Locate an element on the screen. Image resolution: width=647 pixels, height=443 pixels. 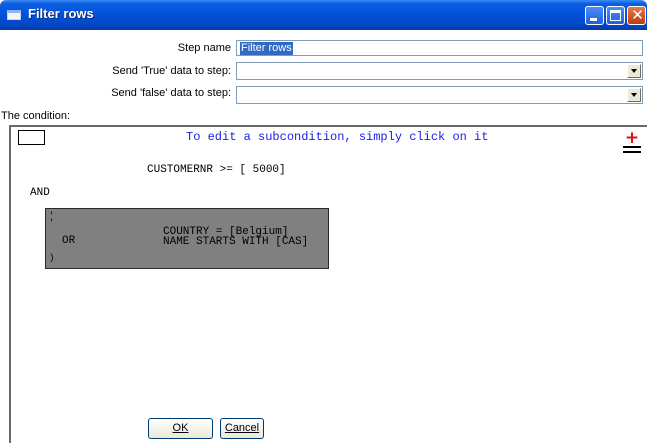
close-icon: ✕ is located at coordinates (637, 15).